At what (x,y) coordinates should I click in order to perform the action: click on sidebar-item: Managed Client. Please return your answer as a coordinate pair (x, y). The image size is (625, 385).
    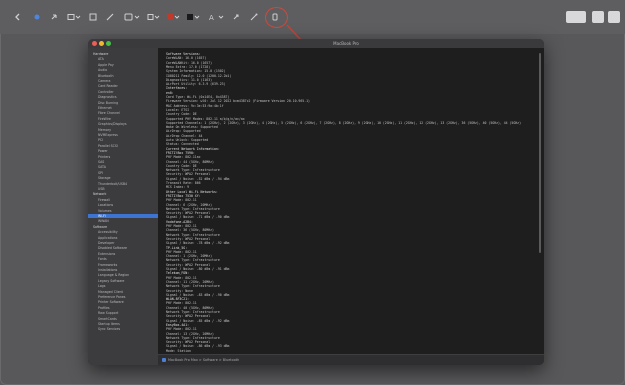
    Looking at the image, I should click on (128, 292).